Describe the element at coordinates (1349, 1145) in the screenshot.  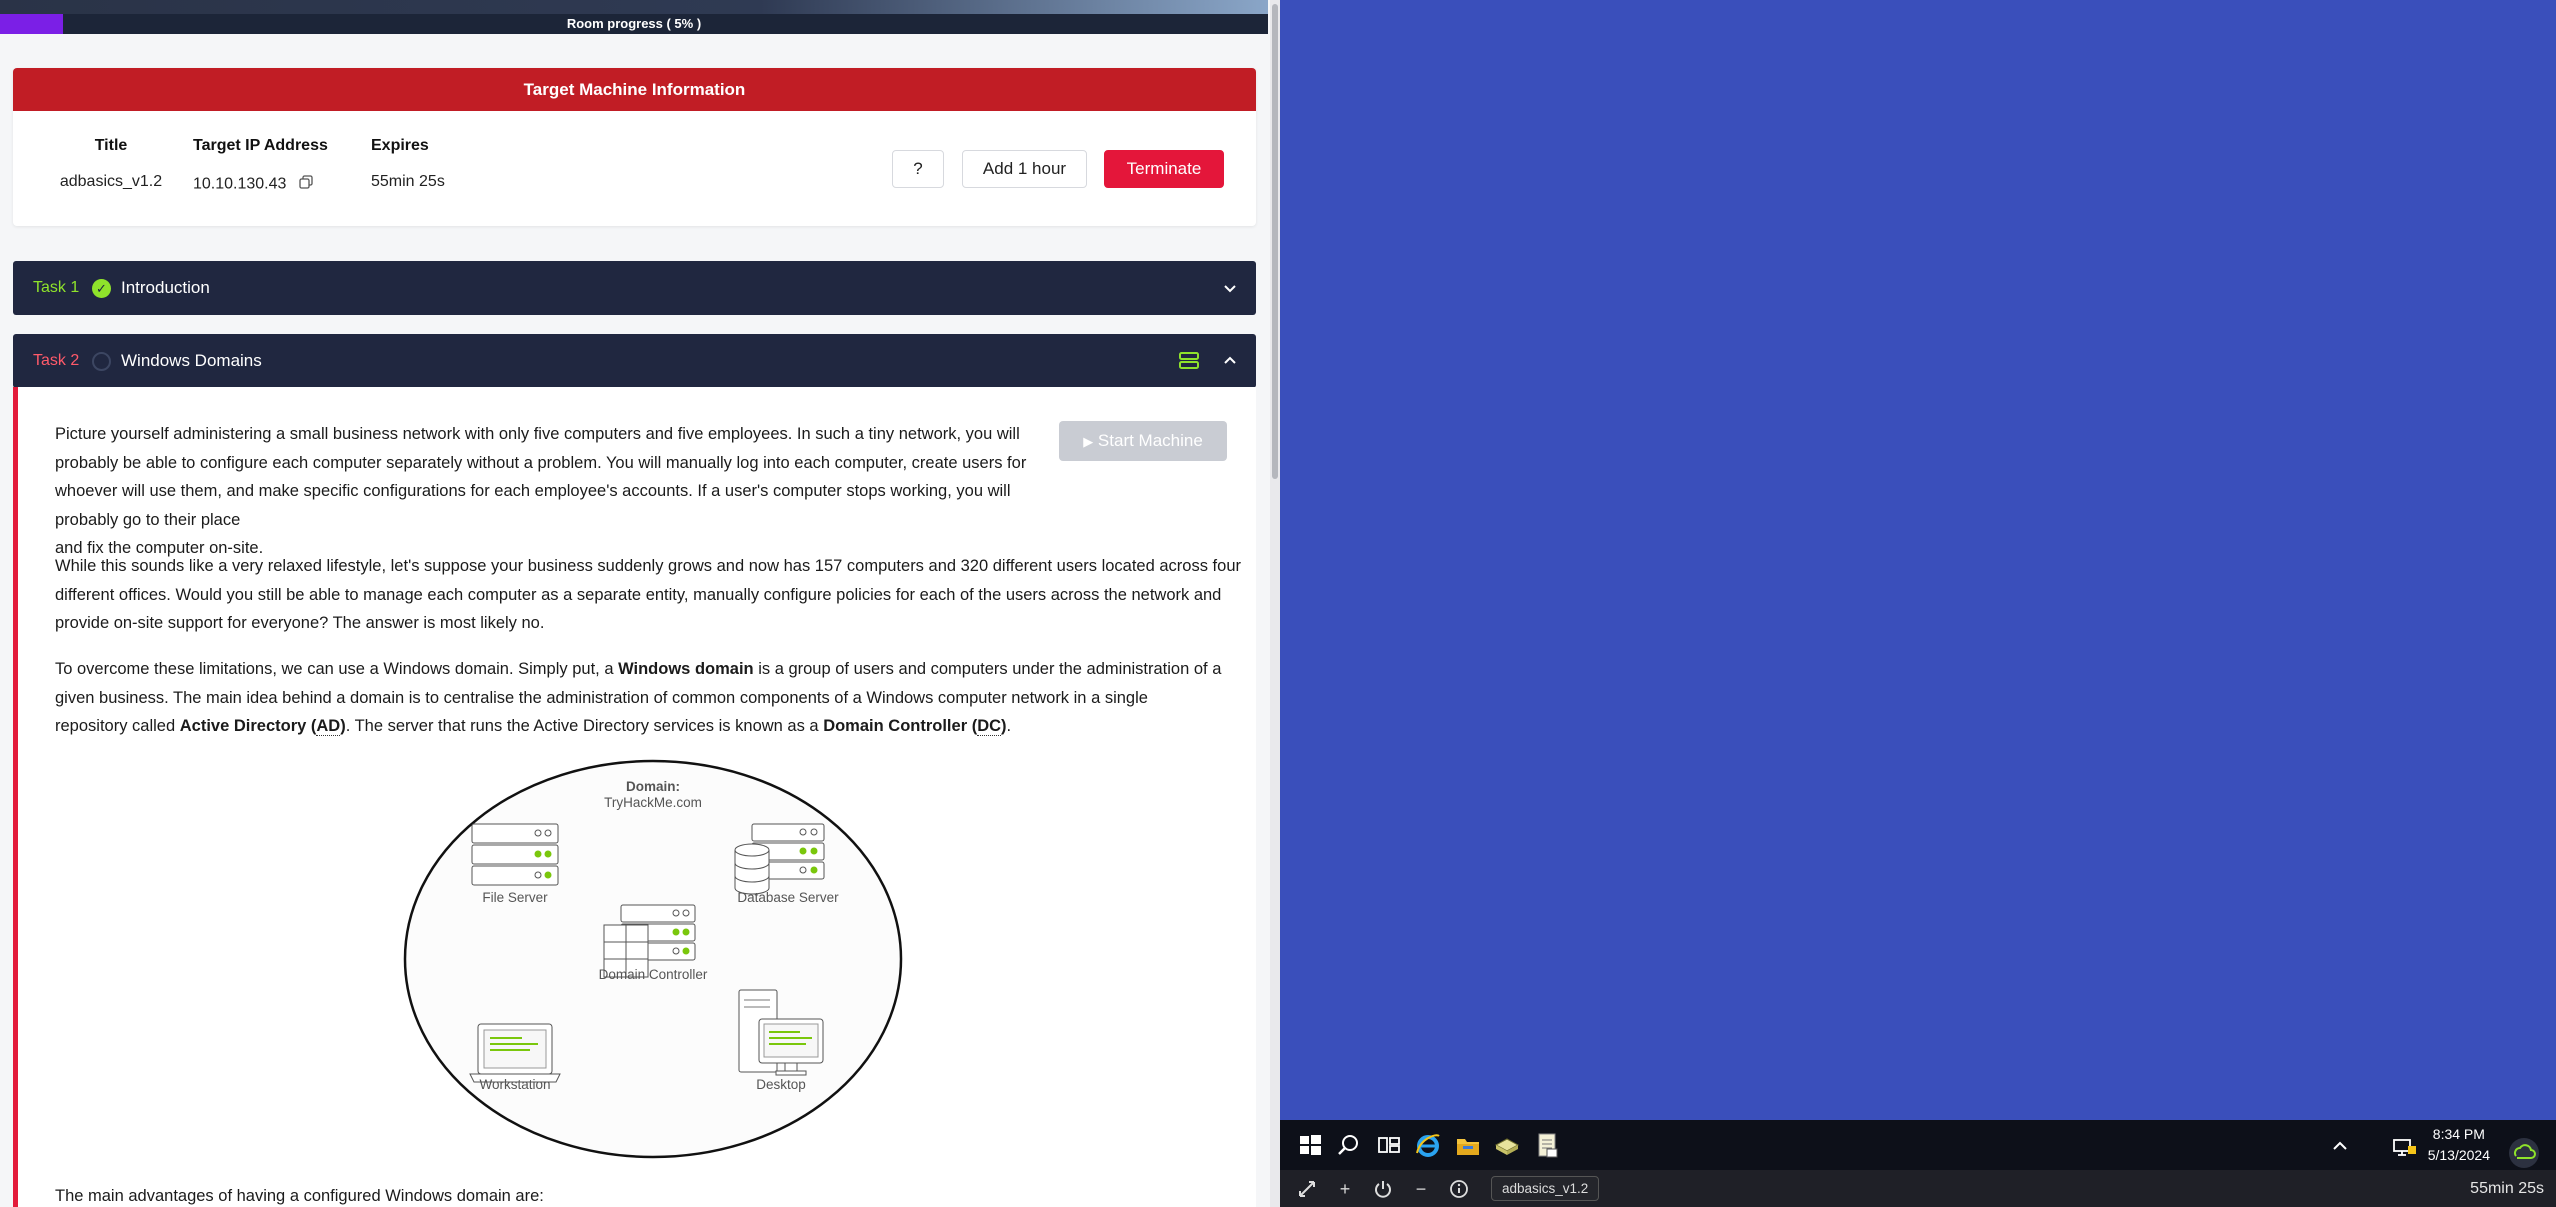
I see `search-icon` at that location.